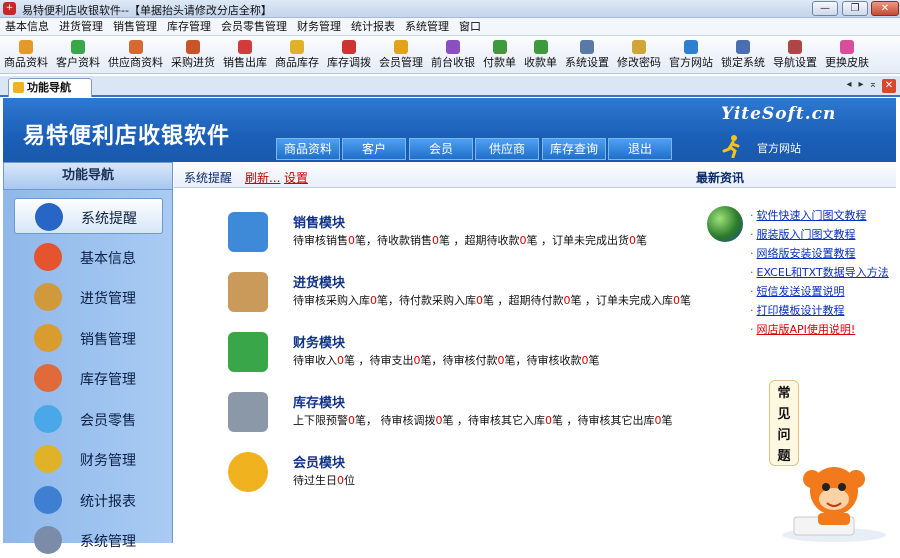  Describe the element at coordinates (331, 300) in the screenshot. I see `module-text: 待审核采购入库` at that location.